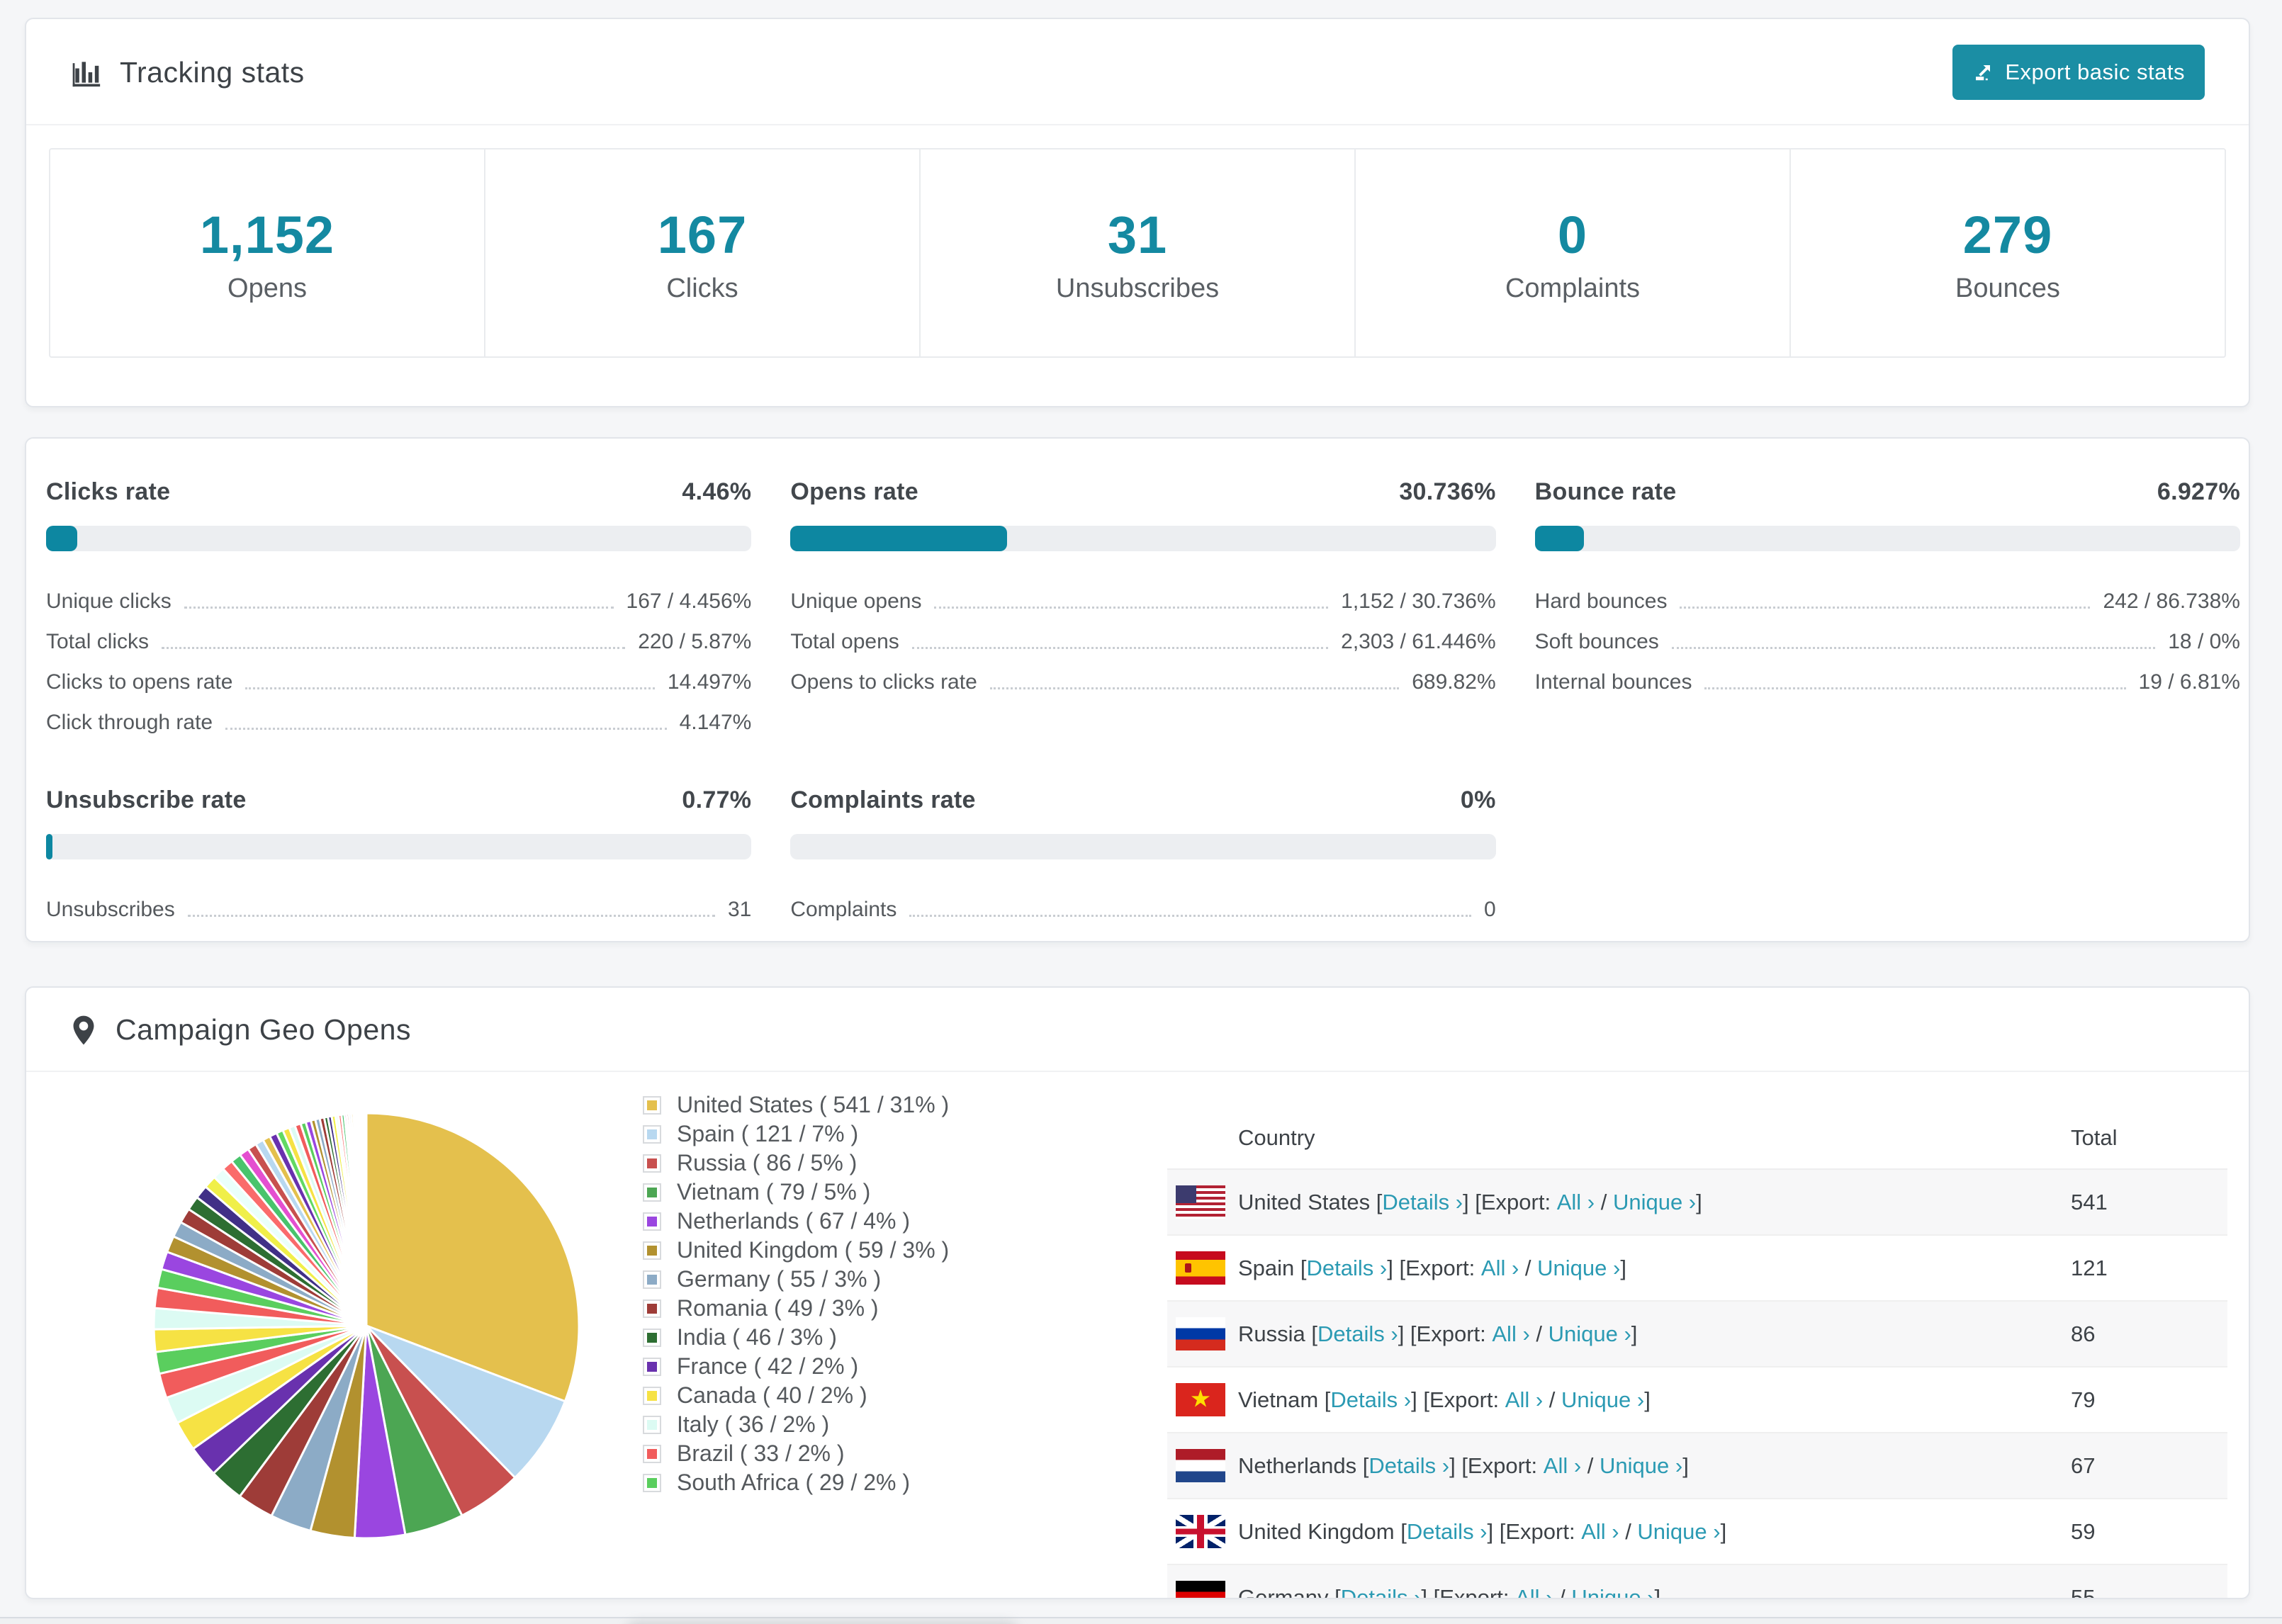 This screenshot has width=2282, height=1624. What do you see at coordinates (739, 909) in the screenshot?
I see `rate-detail-value: 31` at bounding box center [739, 909].